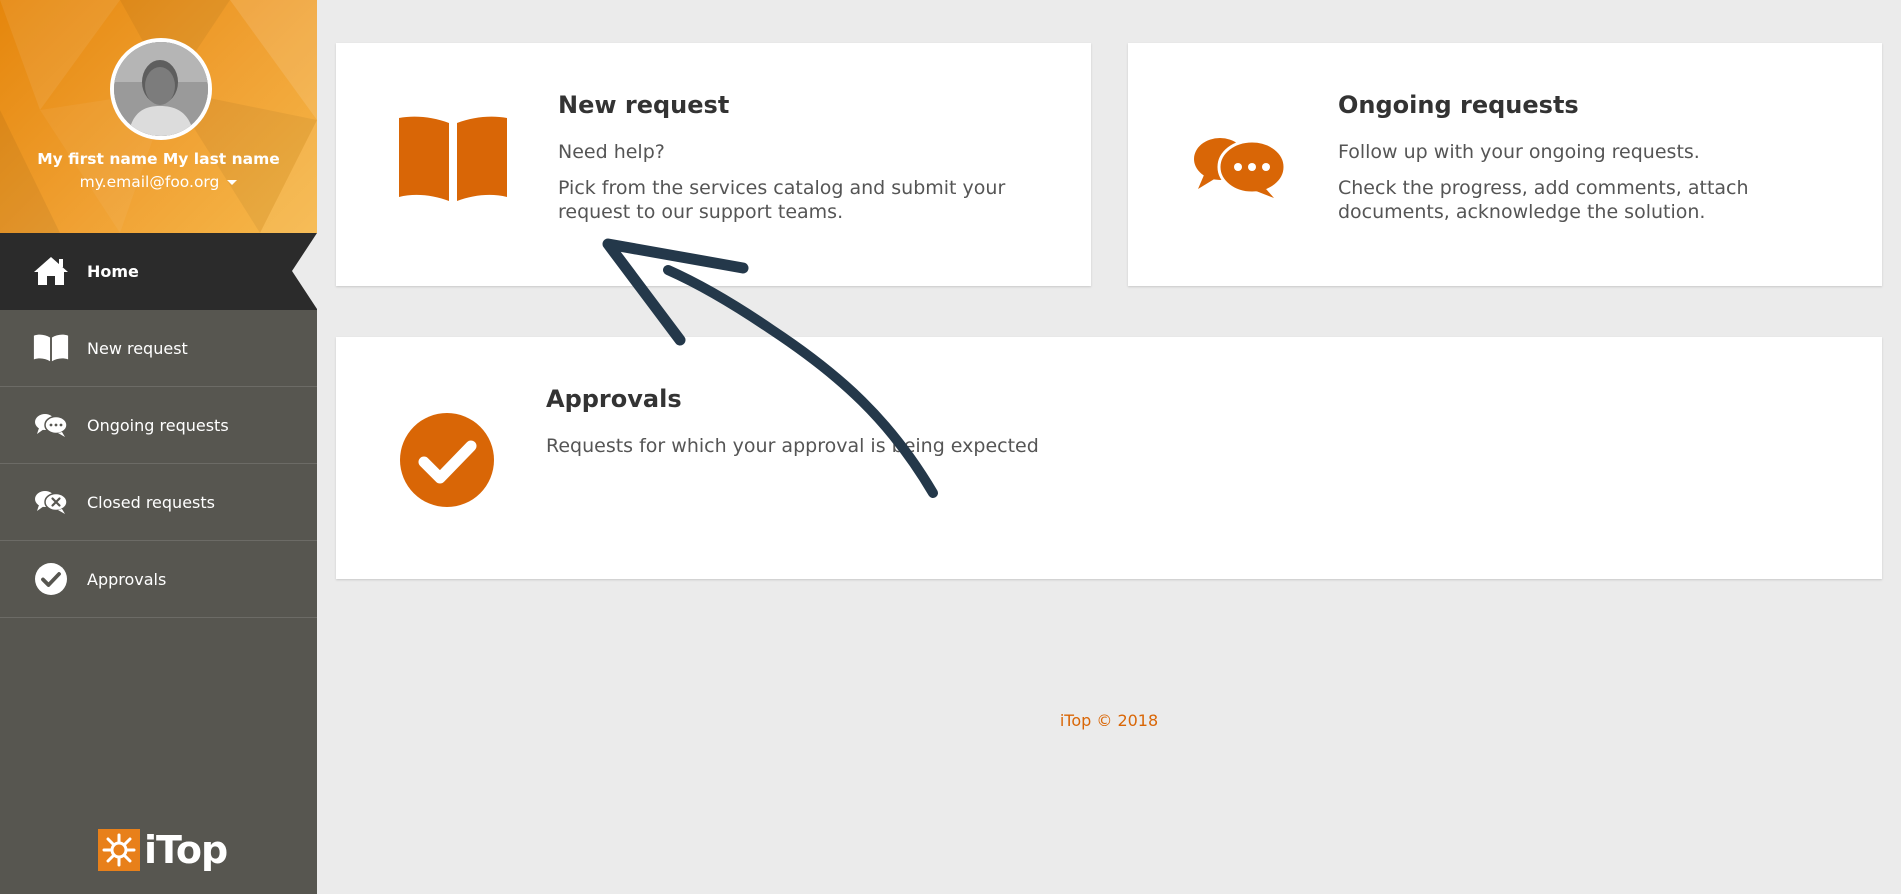 The height and width of the screenshot is (894, 1901). I want to click on avatar-photo, so click(161, 89).